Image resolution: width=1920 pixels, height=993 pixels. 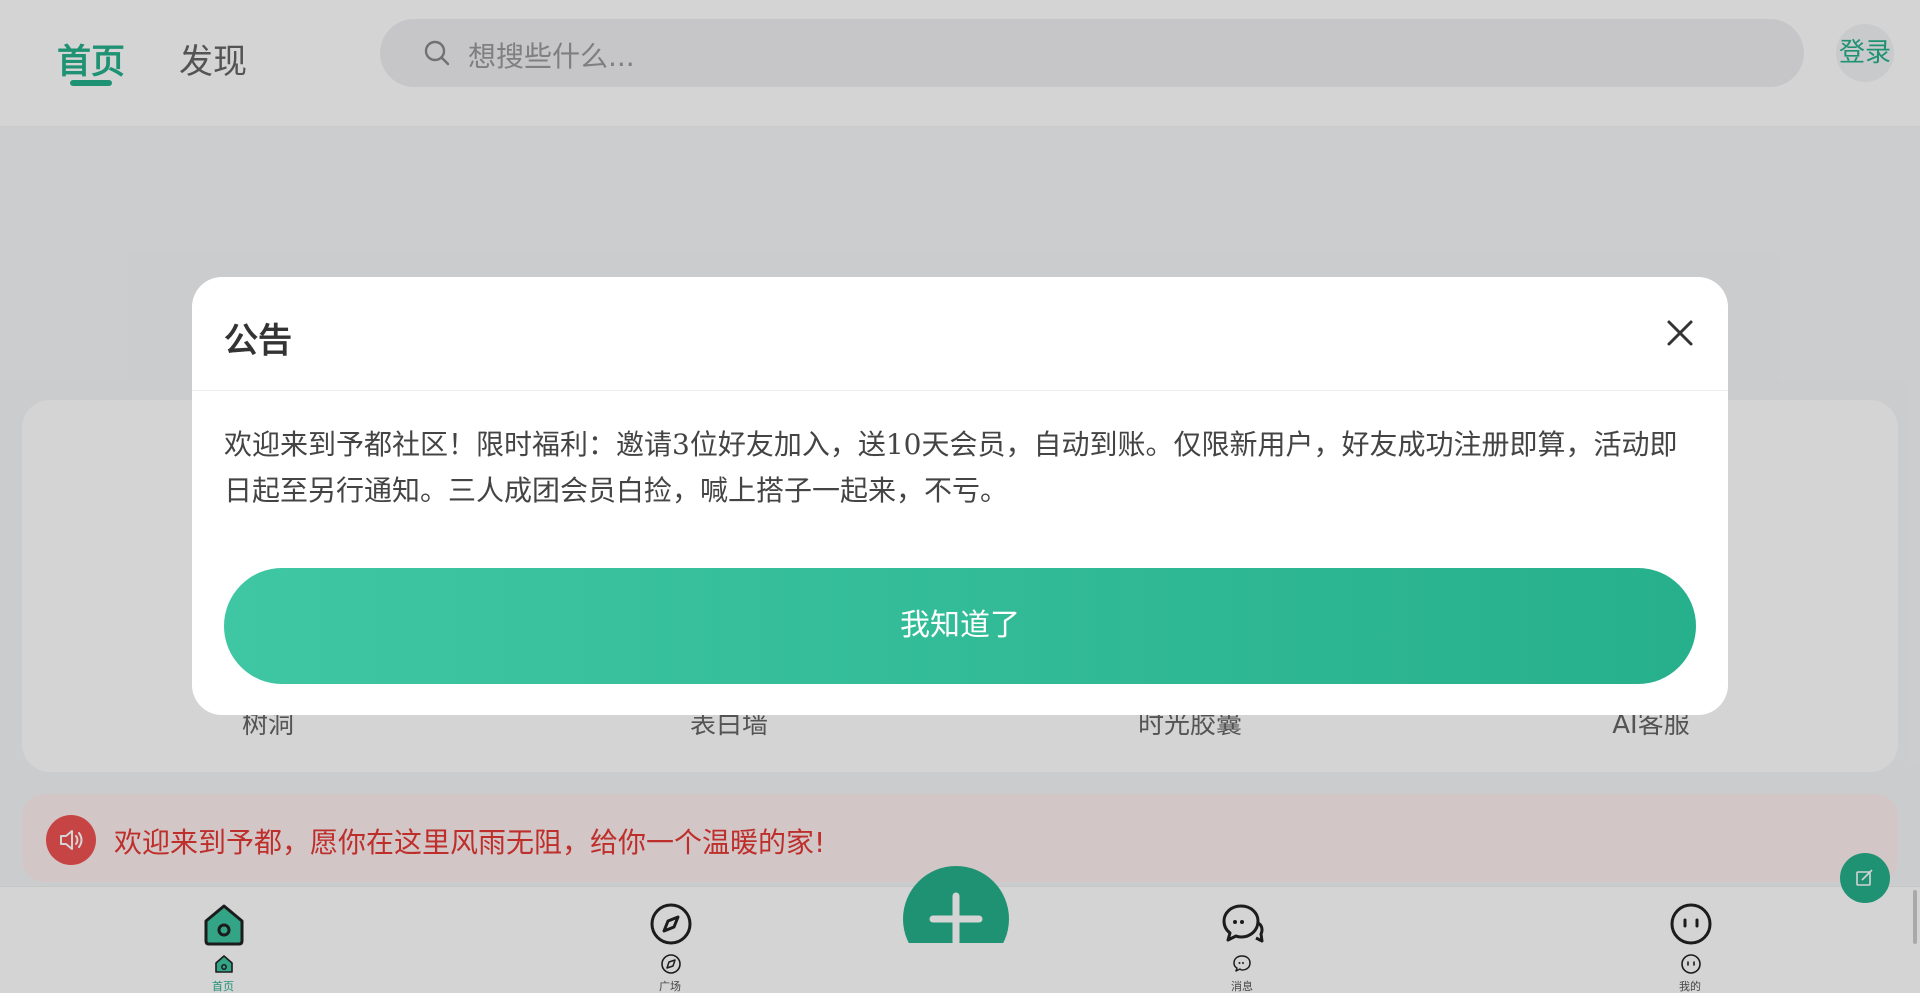 I want to click on modal-title: 公告, so click(x=258, y=341).